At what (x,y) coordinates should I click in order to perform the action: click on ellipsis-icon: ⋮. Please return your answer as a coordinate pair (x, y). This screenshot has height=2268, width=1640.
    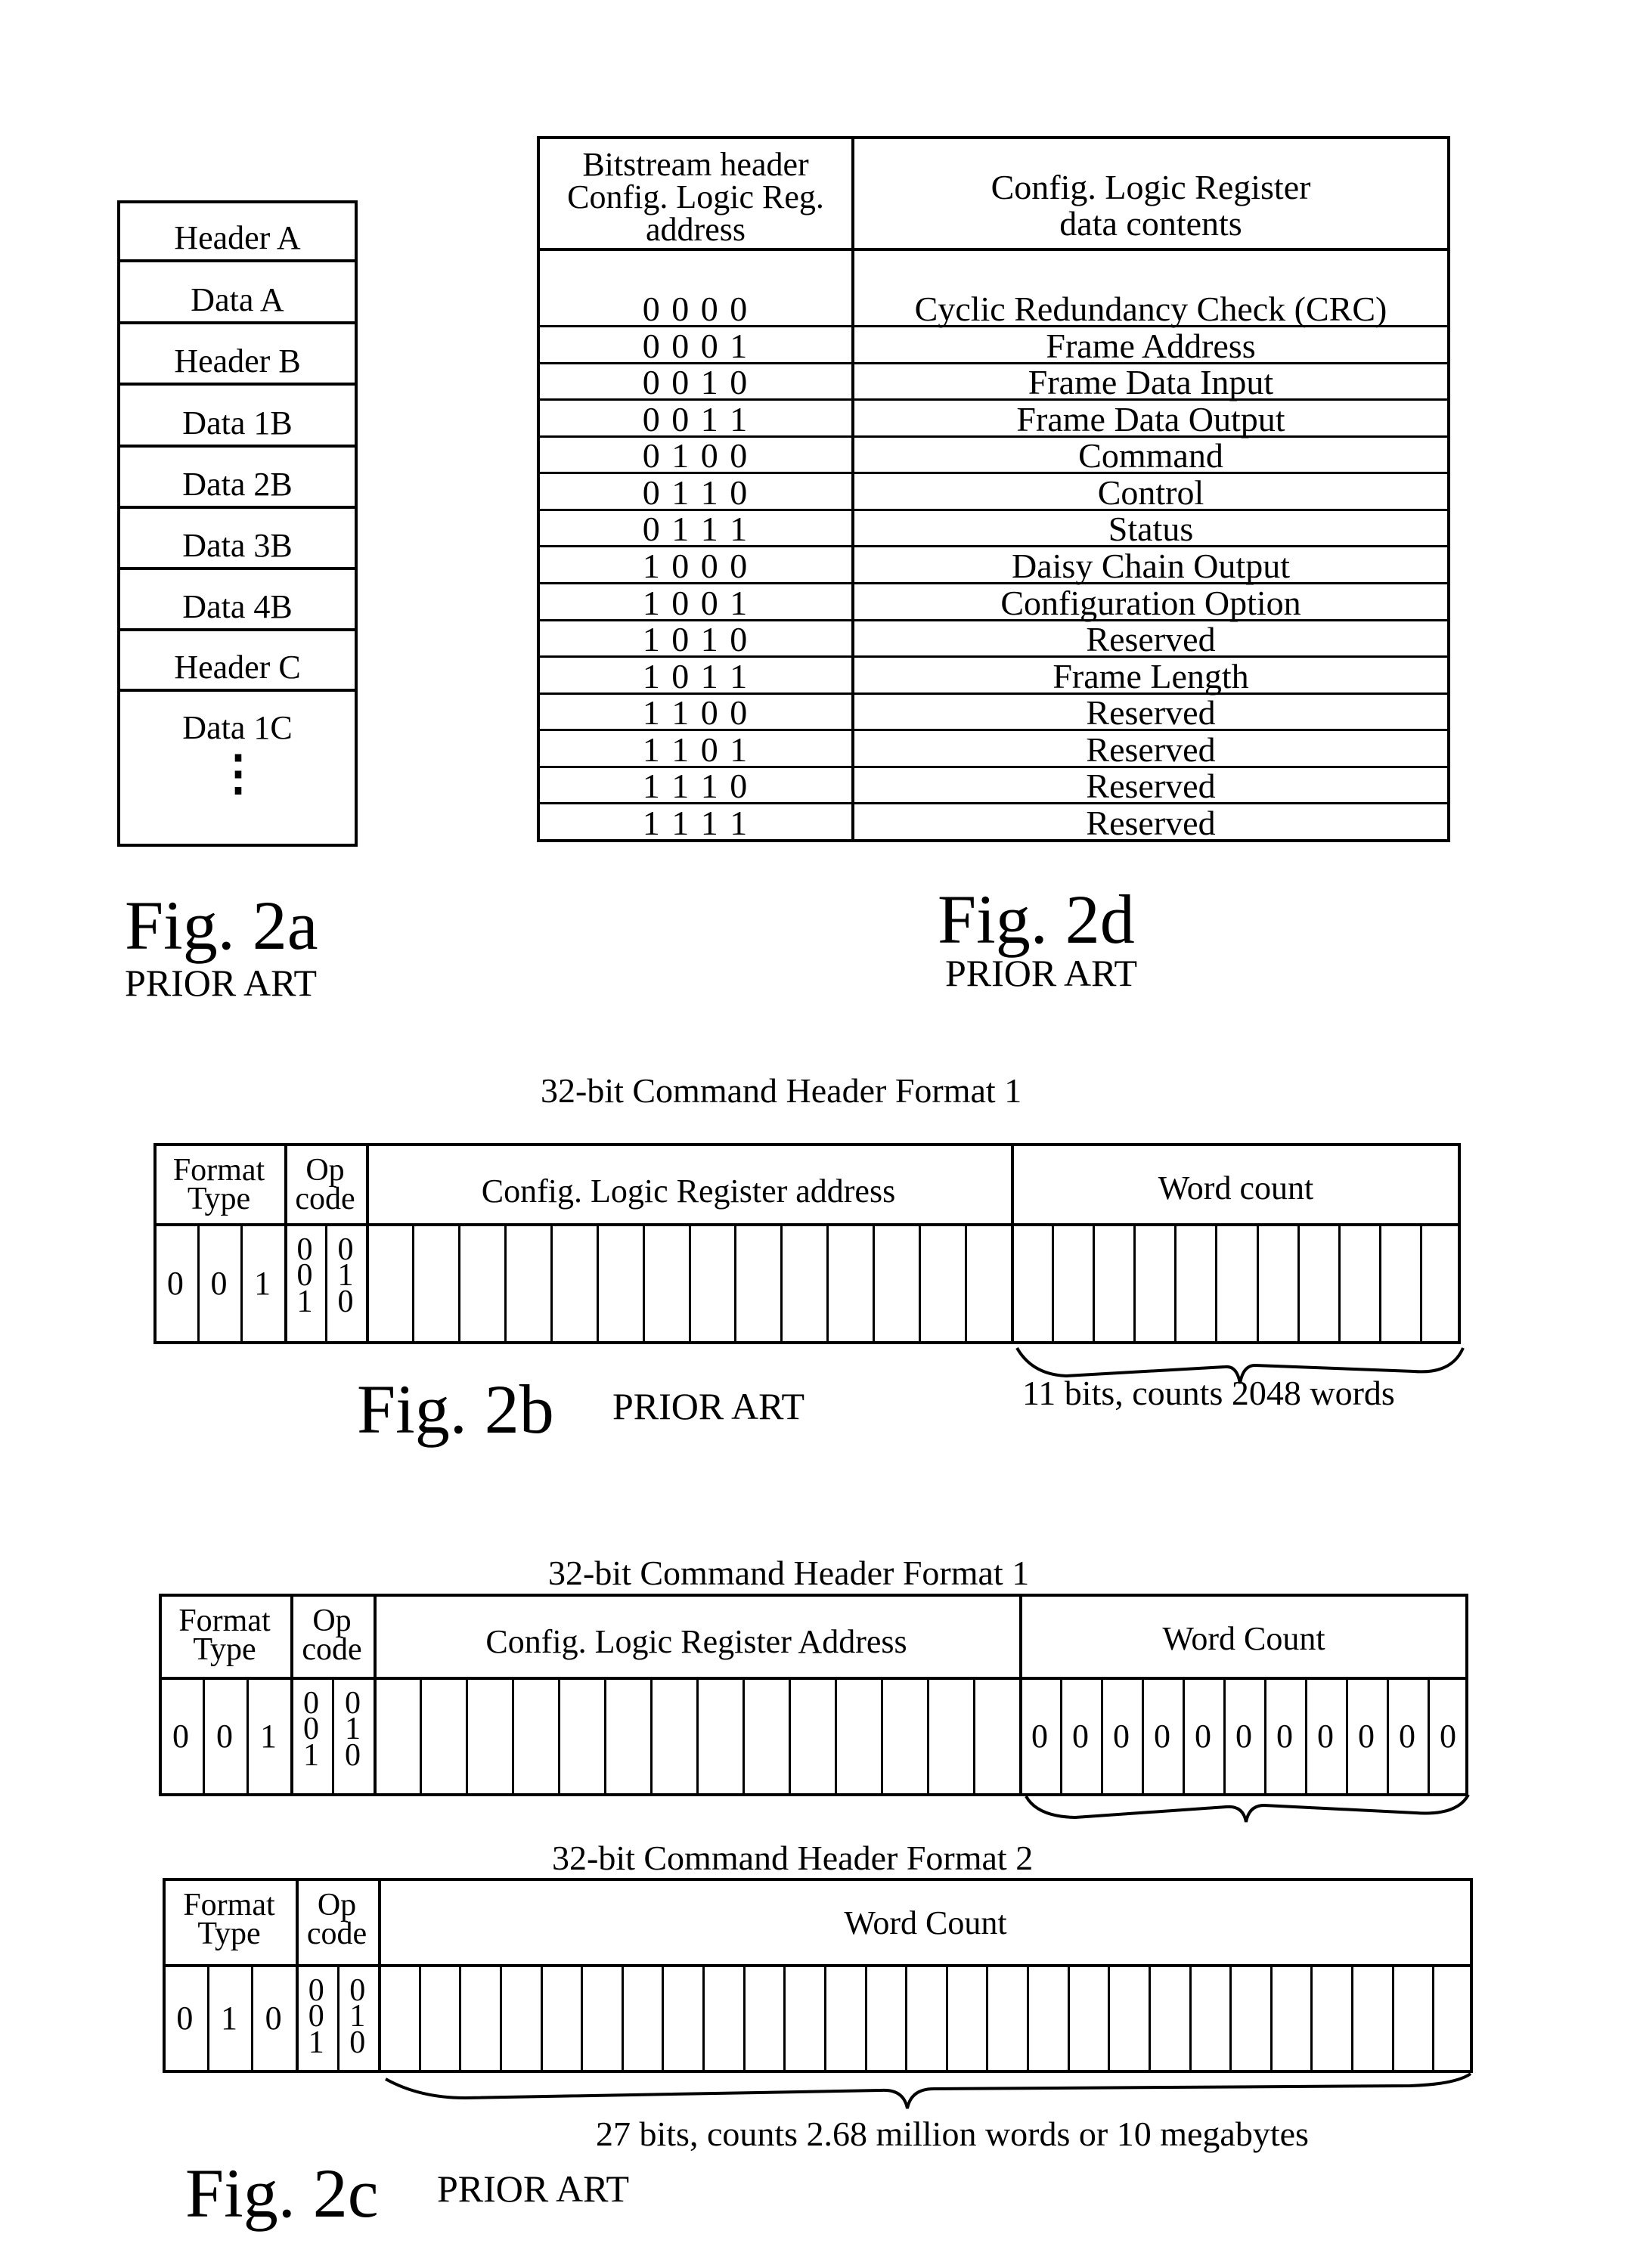
    Looking at the image, I should click on (238, 773).